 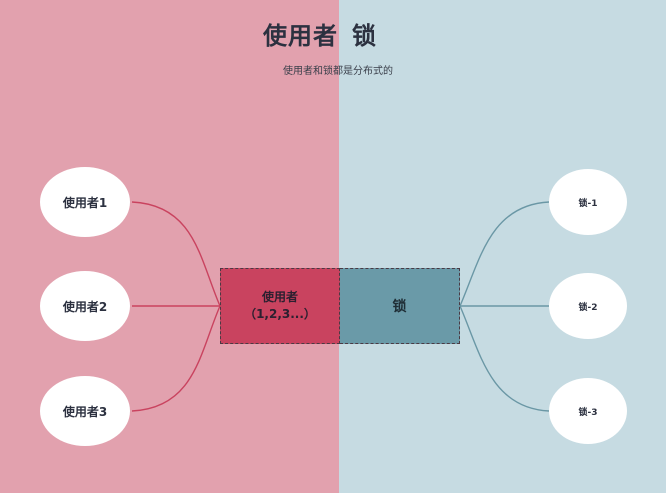 I want to click on user-node-label: 使用者1, so click(x=85, y=202).